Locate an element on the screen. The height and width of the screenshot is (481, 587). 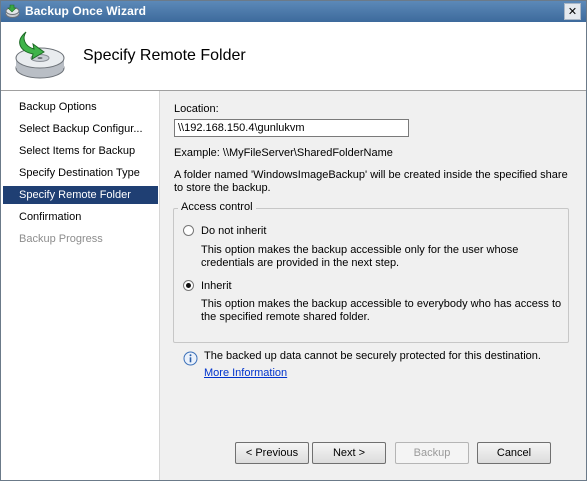
inherit-label: Inherit is located at coordinates (216, 286).